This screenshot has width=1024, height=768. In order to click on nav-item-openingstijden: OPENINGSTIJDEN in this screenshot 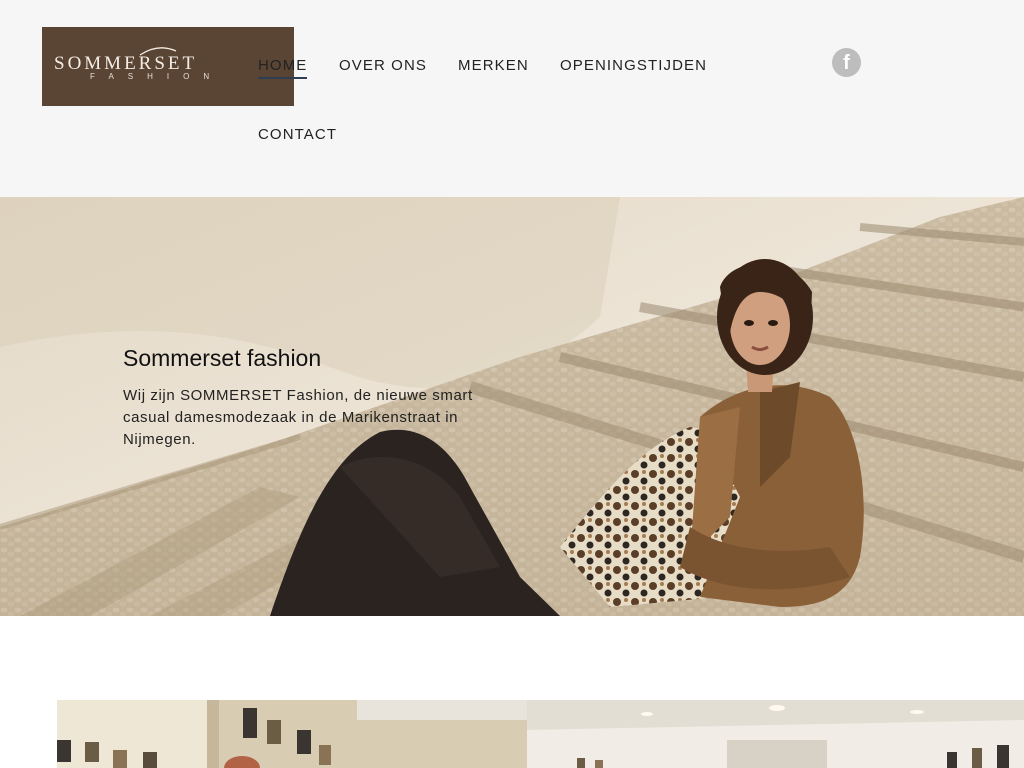, I will do `click(633, 66)`.